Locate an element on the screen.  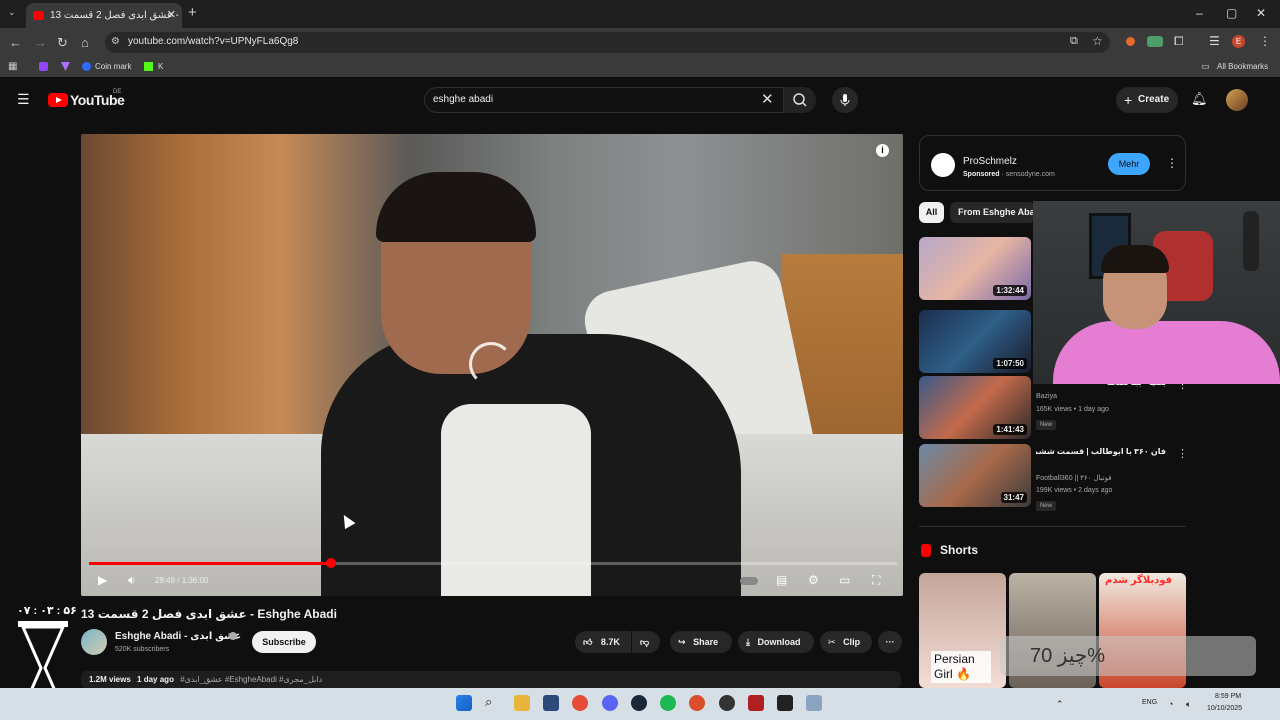
tab-close-icon: ✕ is located at coordinates (171, 15).